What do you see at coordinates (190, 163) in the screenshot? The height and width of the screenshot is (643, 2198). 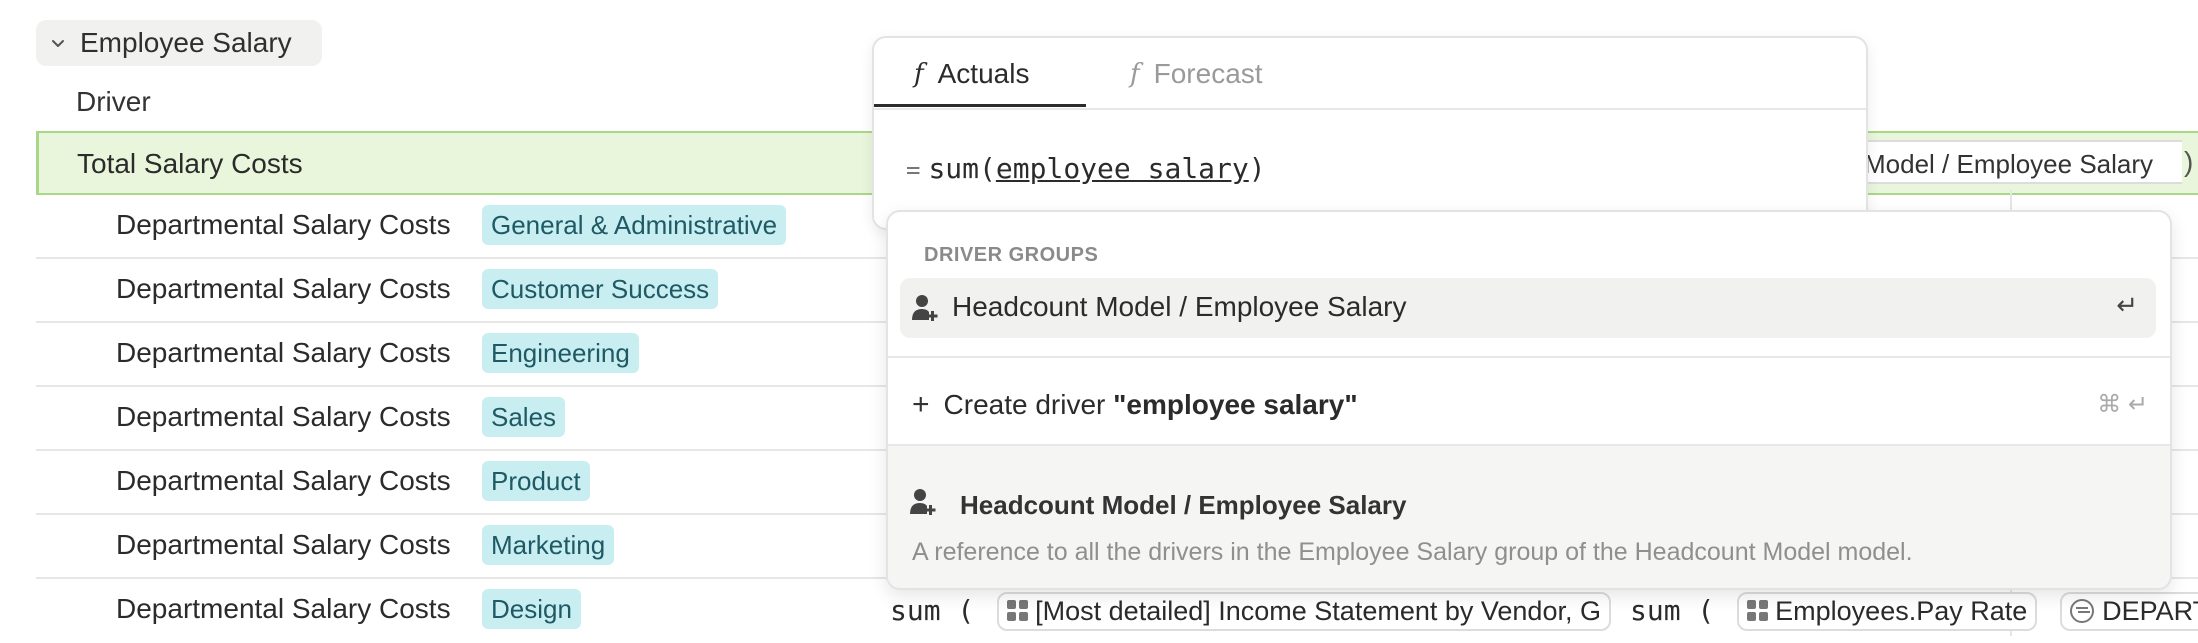 I see `total-row-label: Total Salary Costs` at bounding box center [190, 163].